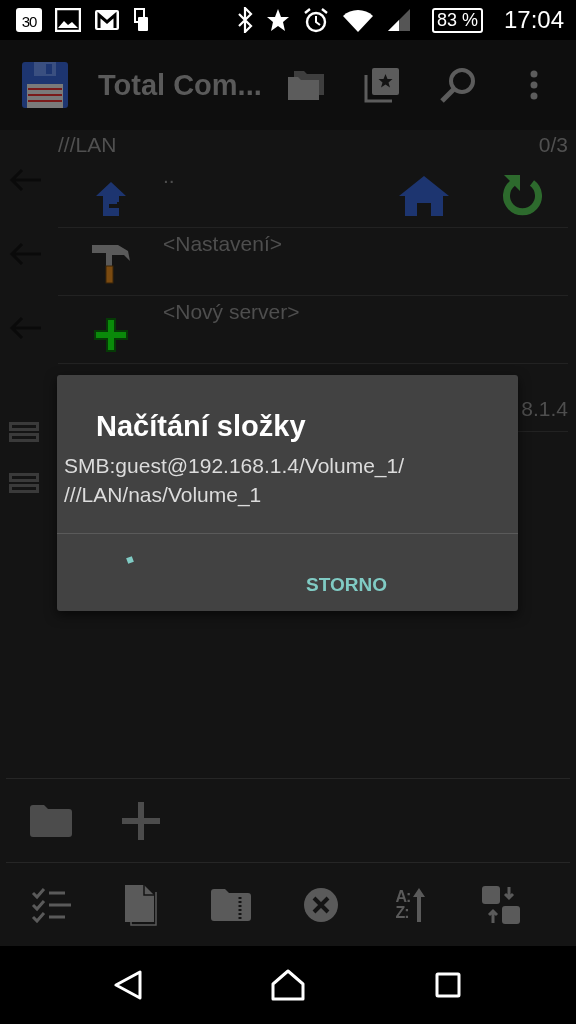  I want to click on progress-spinner, so click(130, 560).